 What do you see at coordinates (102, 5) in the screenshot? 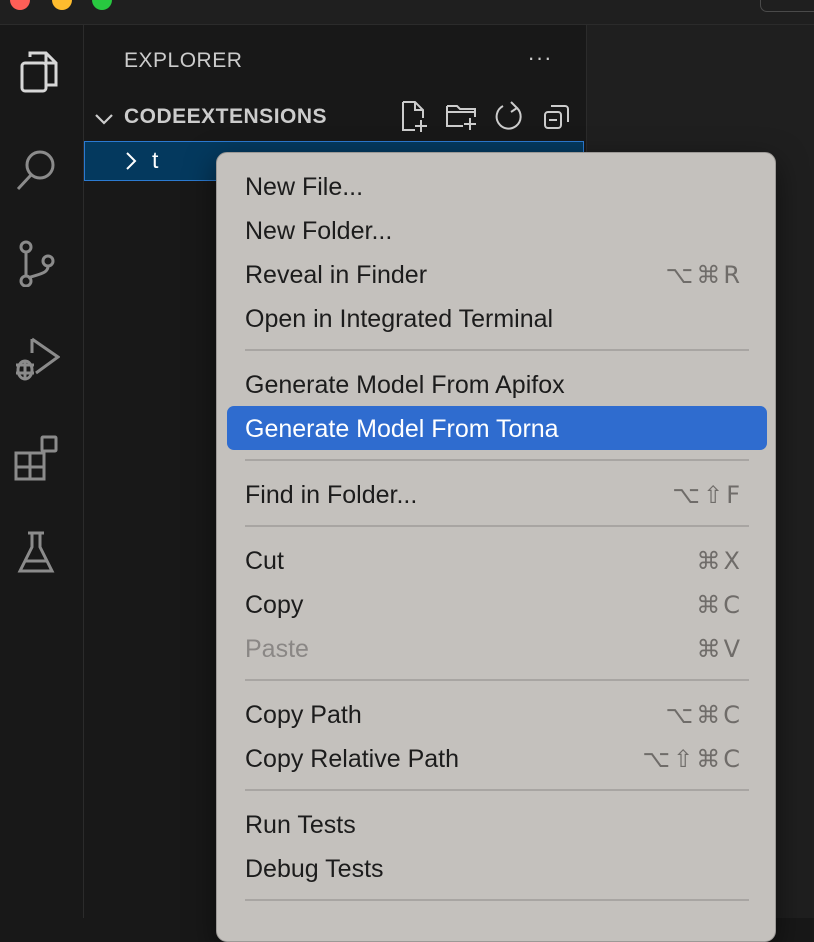
I see `window-maximize-button` at bounding box center [102, 5].